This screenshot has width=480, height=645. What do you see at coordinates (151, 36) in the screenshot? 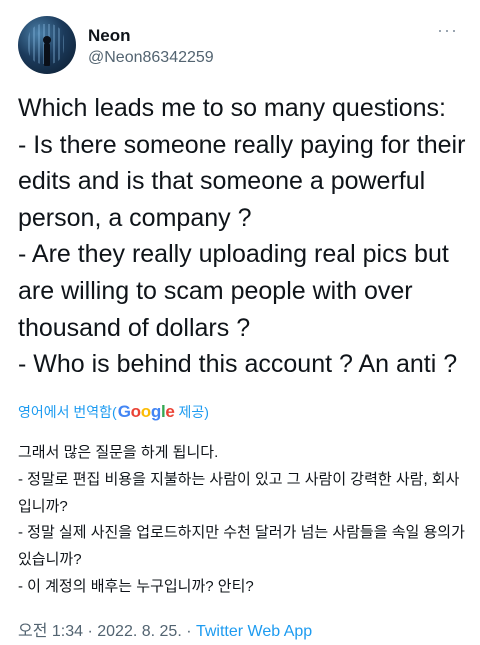
I see `display-name: Neon` at bounding box center [151, 36].